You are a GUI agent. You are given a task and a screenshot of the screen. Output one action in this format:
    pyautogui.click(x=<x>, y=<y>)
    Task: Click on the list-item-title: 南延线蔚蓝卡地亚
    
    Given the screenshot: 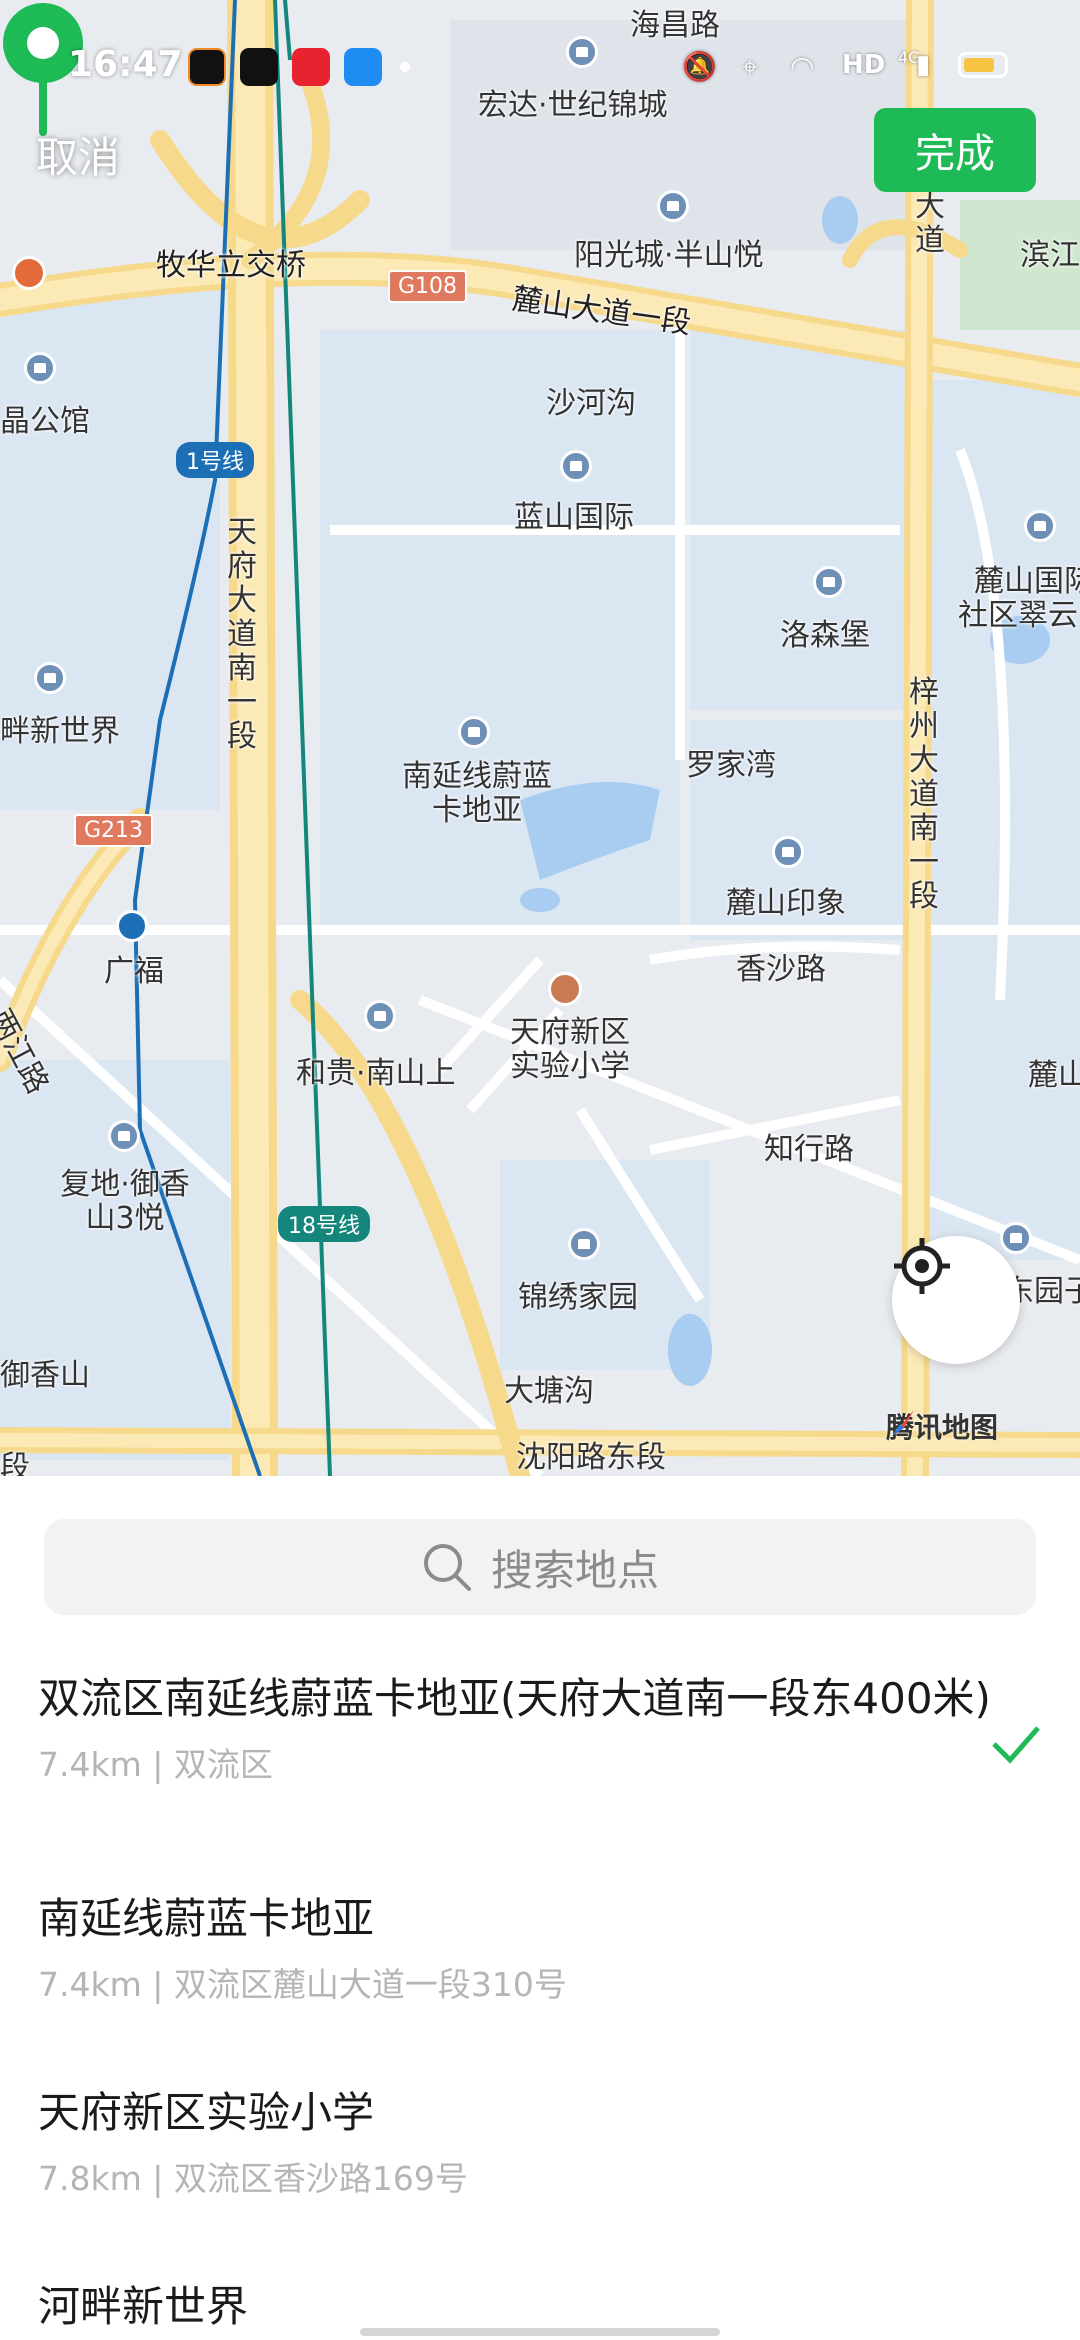 What is the action you would take?
    pyautogui.click(x=206, y=1918)
    